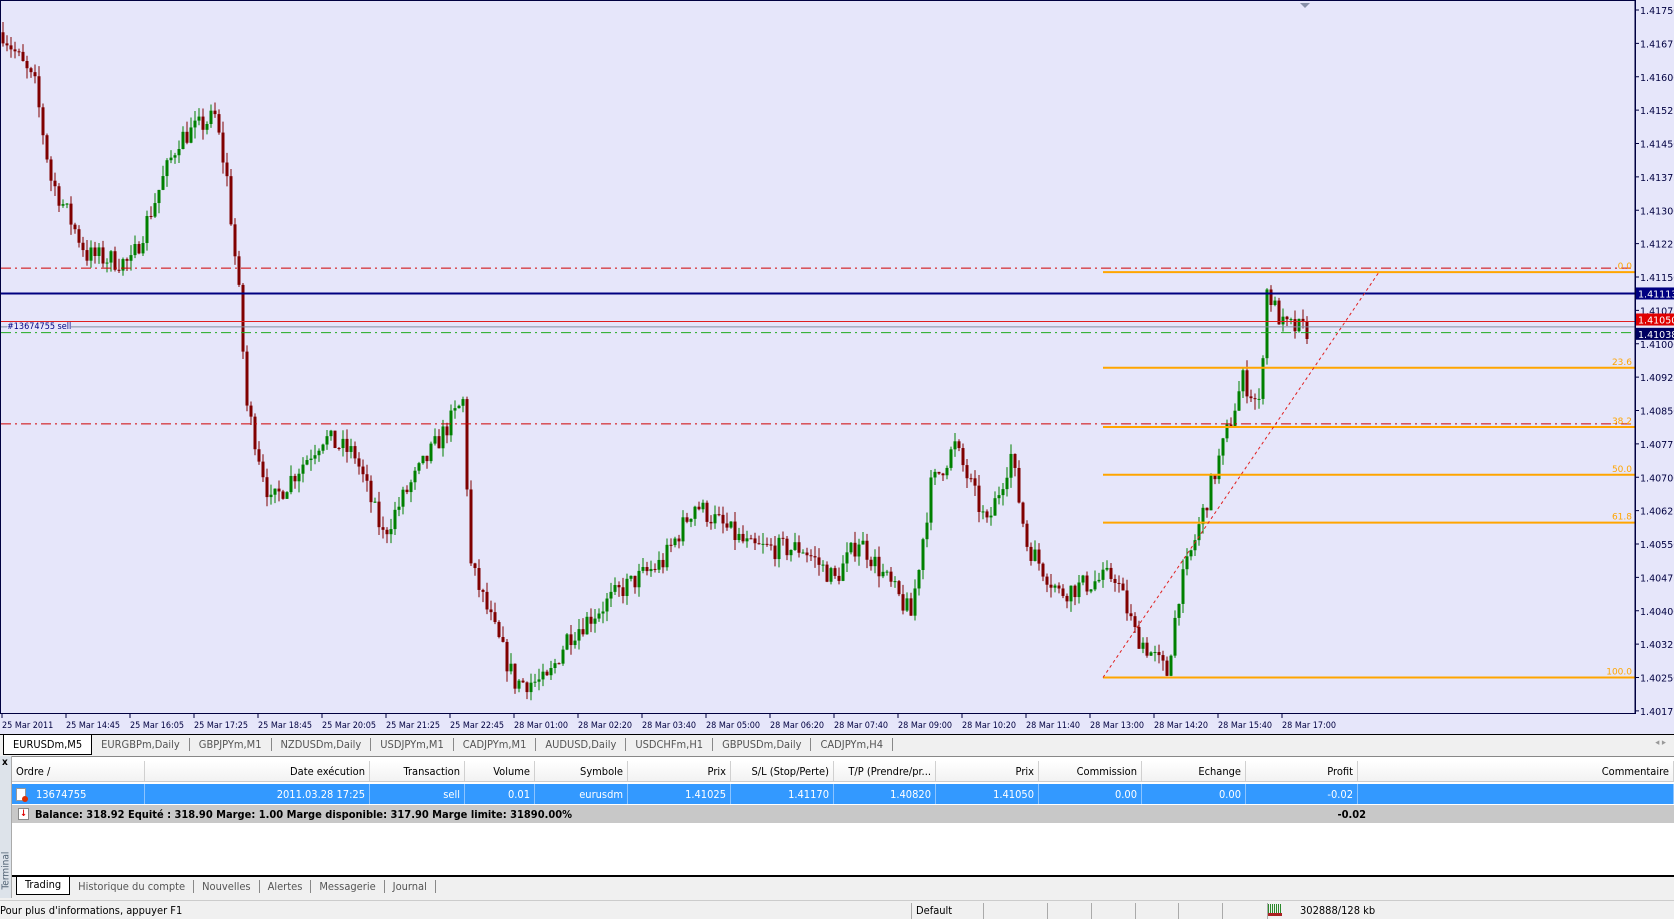 The image size is (1674, 919). What do you see at coordinates (782, 794) in the screenshot?
I see `table-cell: 1.41170` at bounding box center [782, 794].